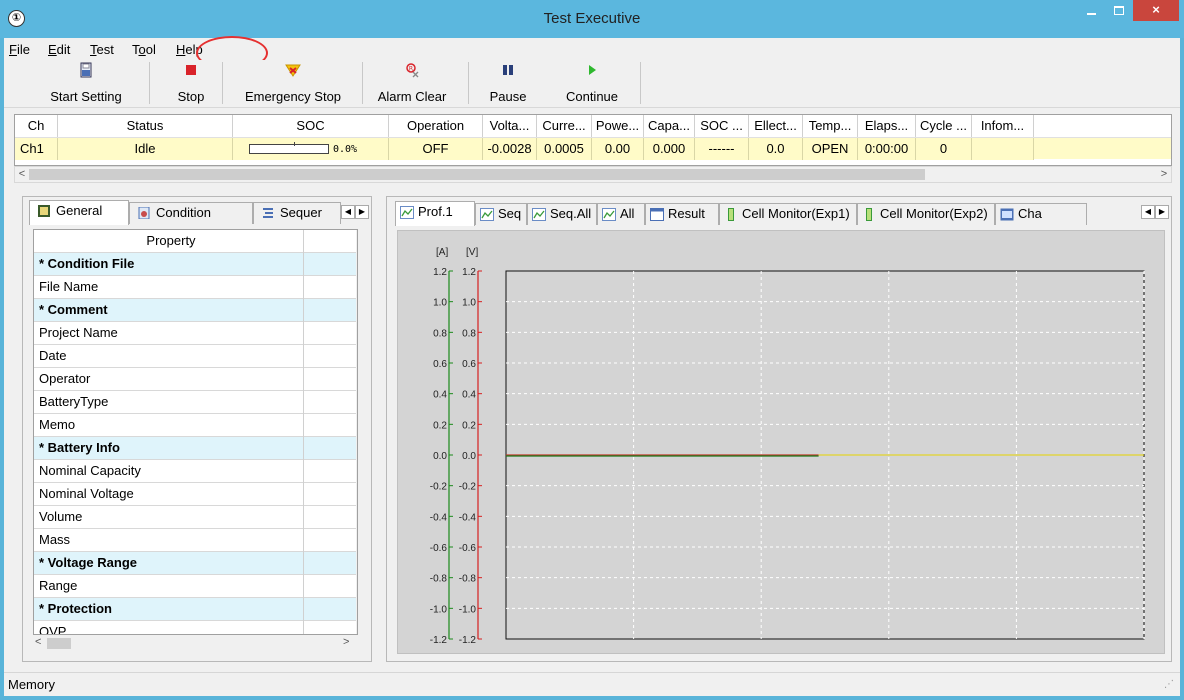  Describe the element at coordinates (195, 379) in the screenshot. I see `property-row: Operator` at that location.